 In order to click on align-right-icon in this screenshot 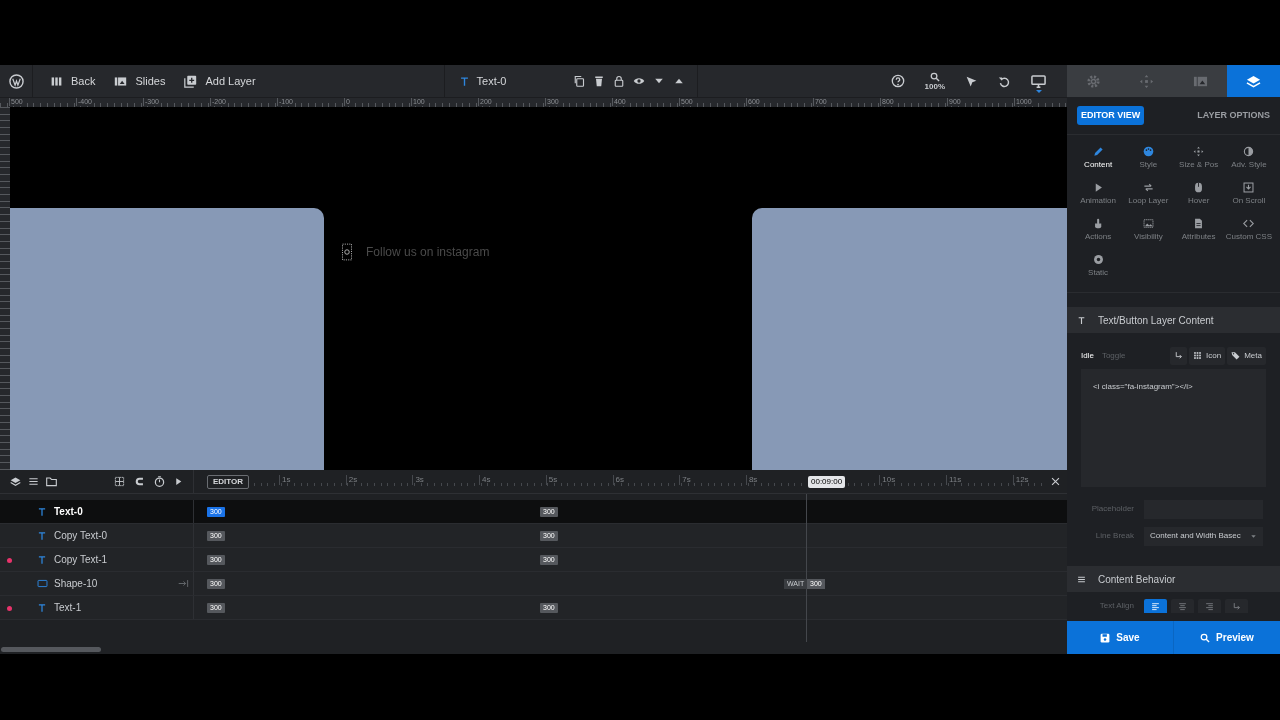, I will do `click(1209, 606)`.